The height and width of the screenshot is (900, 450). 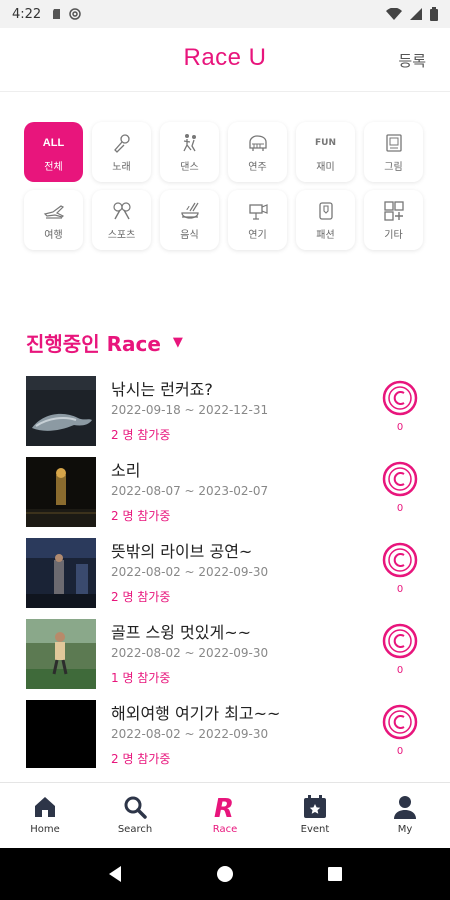 I want to click on category-fashion: 패션, so click(x=325, y=220).